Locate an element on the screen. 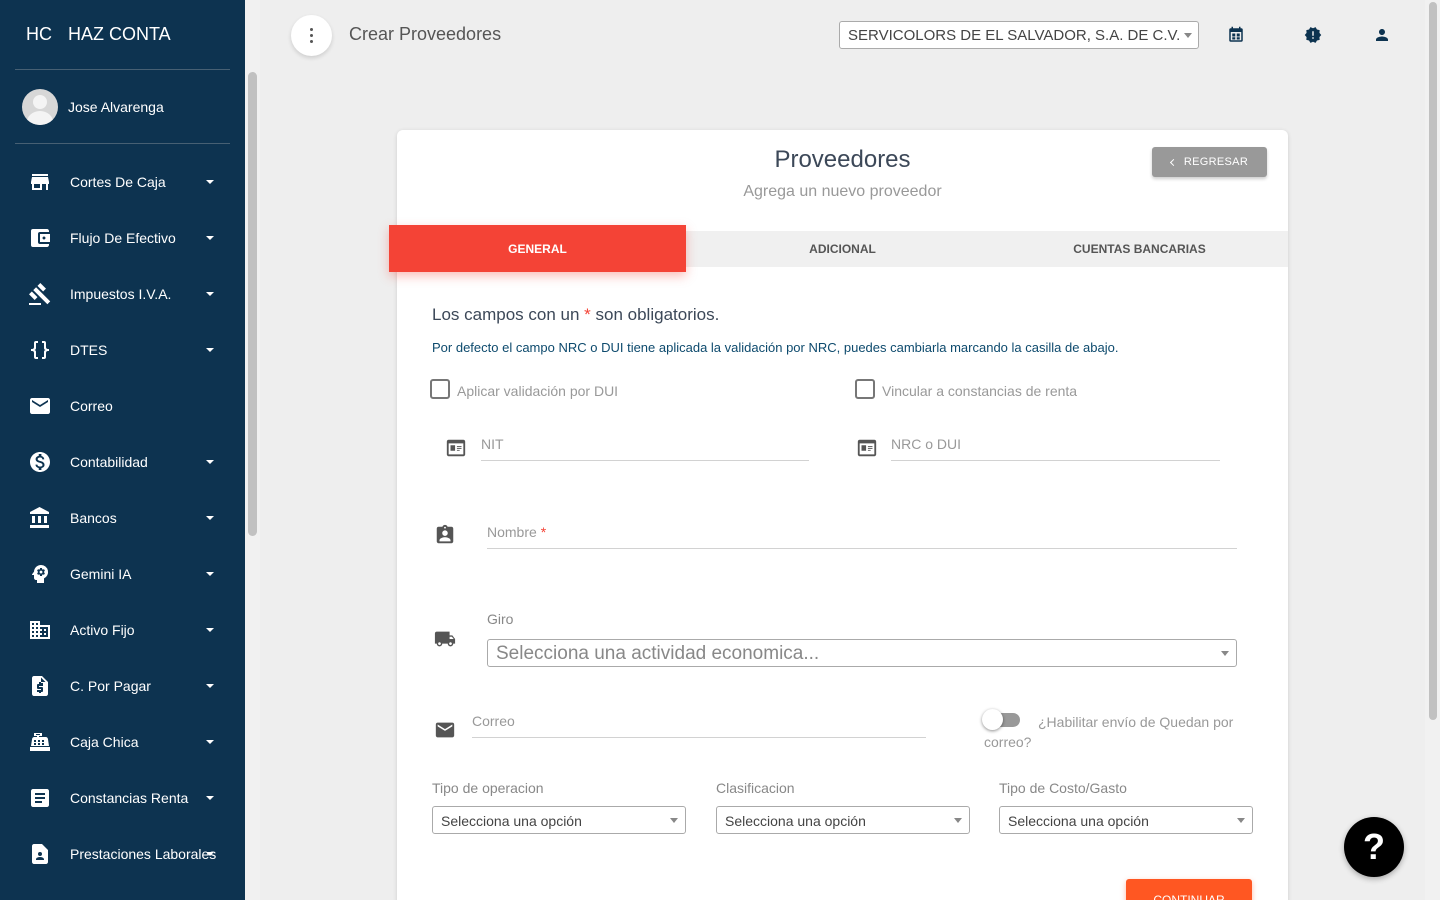  sidebar-item-prestaciones-laborales: Prestaciones Laborales is located at coordinates (122, 854).